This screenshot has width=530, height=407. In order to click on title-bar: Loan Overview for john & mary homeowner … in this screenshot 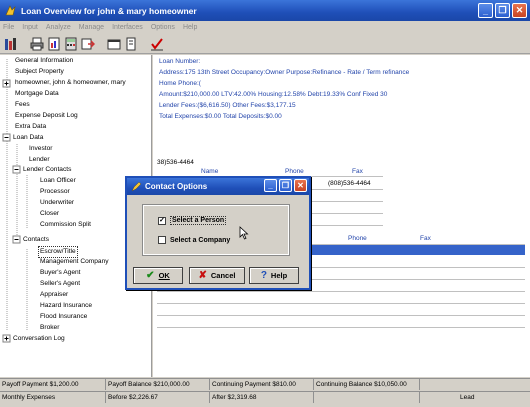, I will do `click(265, 10)`.